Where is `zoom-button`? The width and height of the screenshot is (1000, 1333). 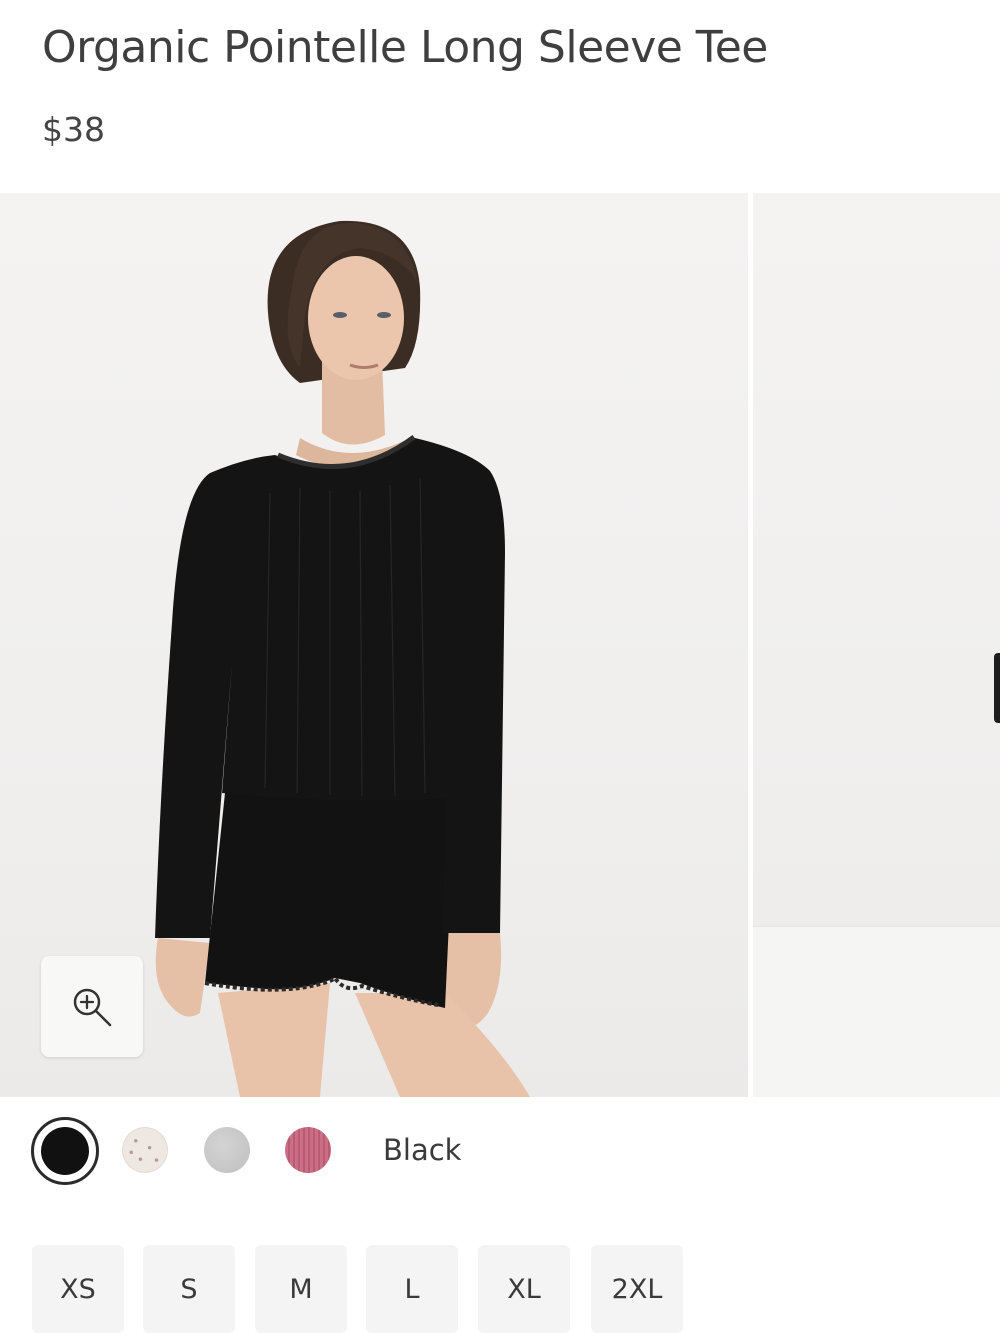
zoom-button is located at coordinates (92, 1006).